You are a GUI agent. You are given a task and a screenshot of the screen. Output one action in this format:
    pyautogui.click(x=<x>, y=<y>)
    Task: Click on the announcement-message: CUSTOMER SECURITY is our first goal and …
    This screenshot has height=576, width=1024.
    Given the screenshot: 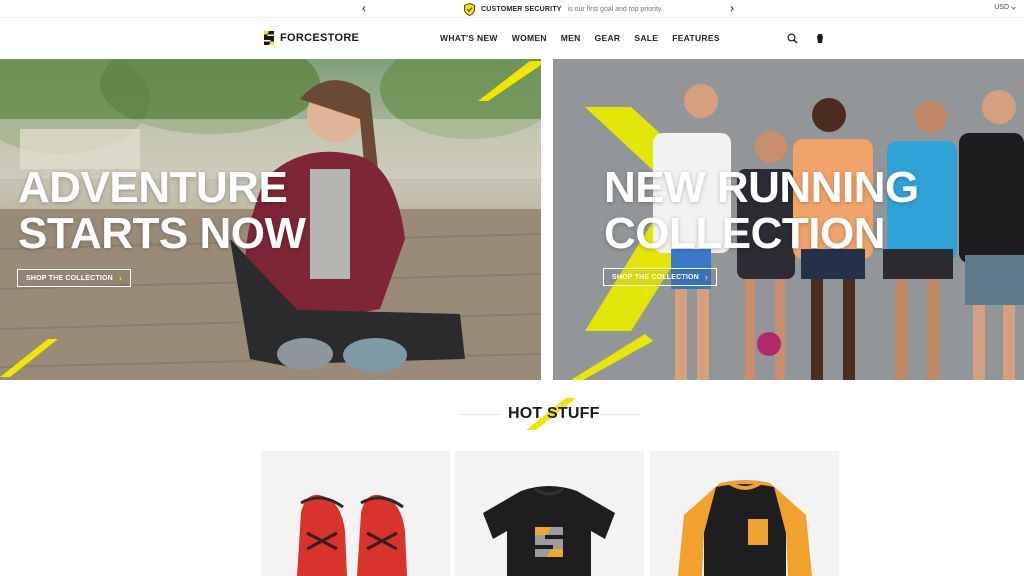 What is the action you would take?
    pyautogui.click(x=563, y=9)
    